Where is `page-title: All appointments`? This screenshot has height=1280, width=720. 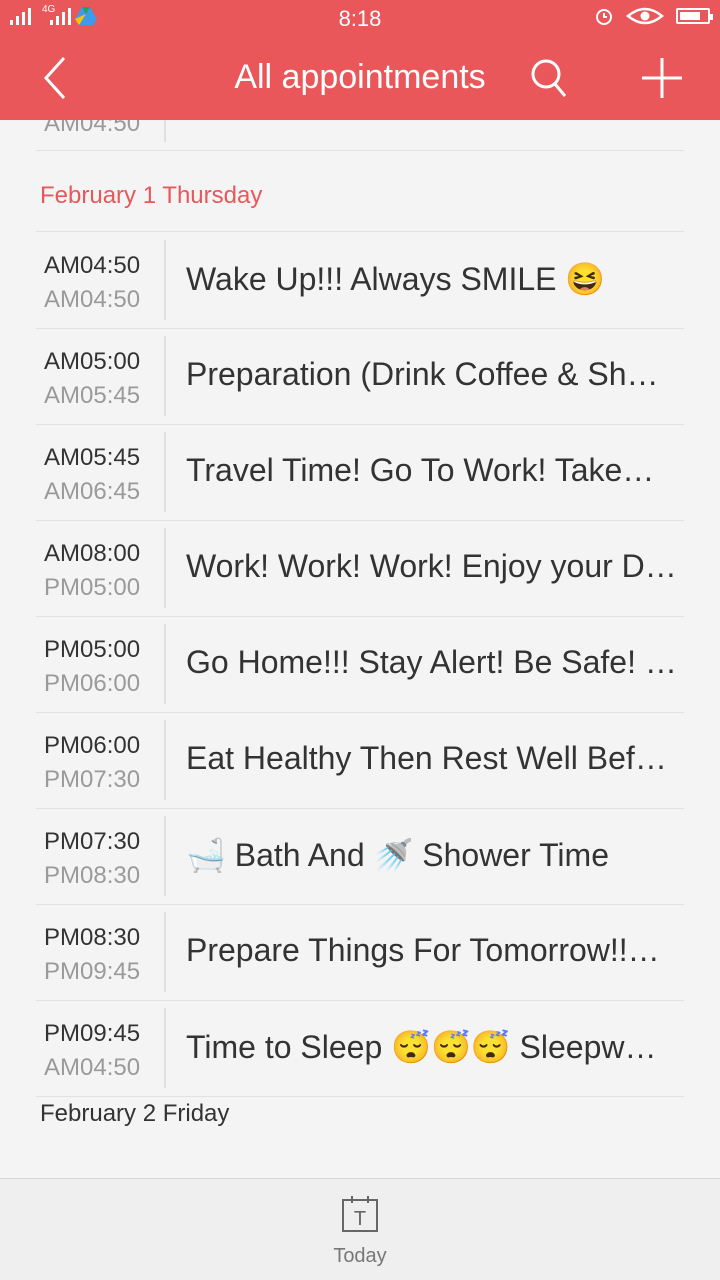 page-title: All appointments is located at coordinates (360, 77).